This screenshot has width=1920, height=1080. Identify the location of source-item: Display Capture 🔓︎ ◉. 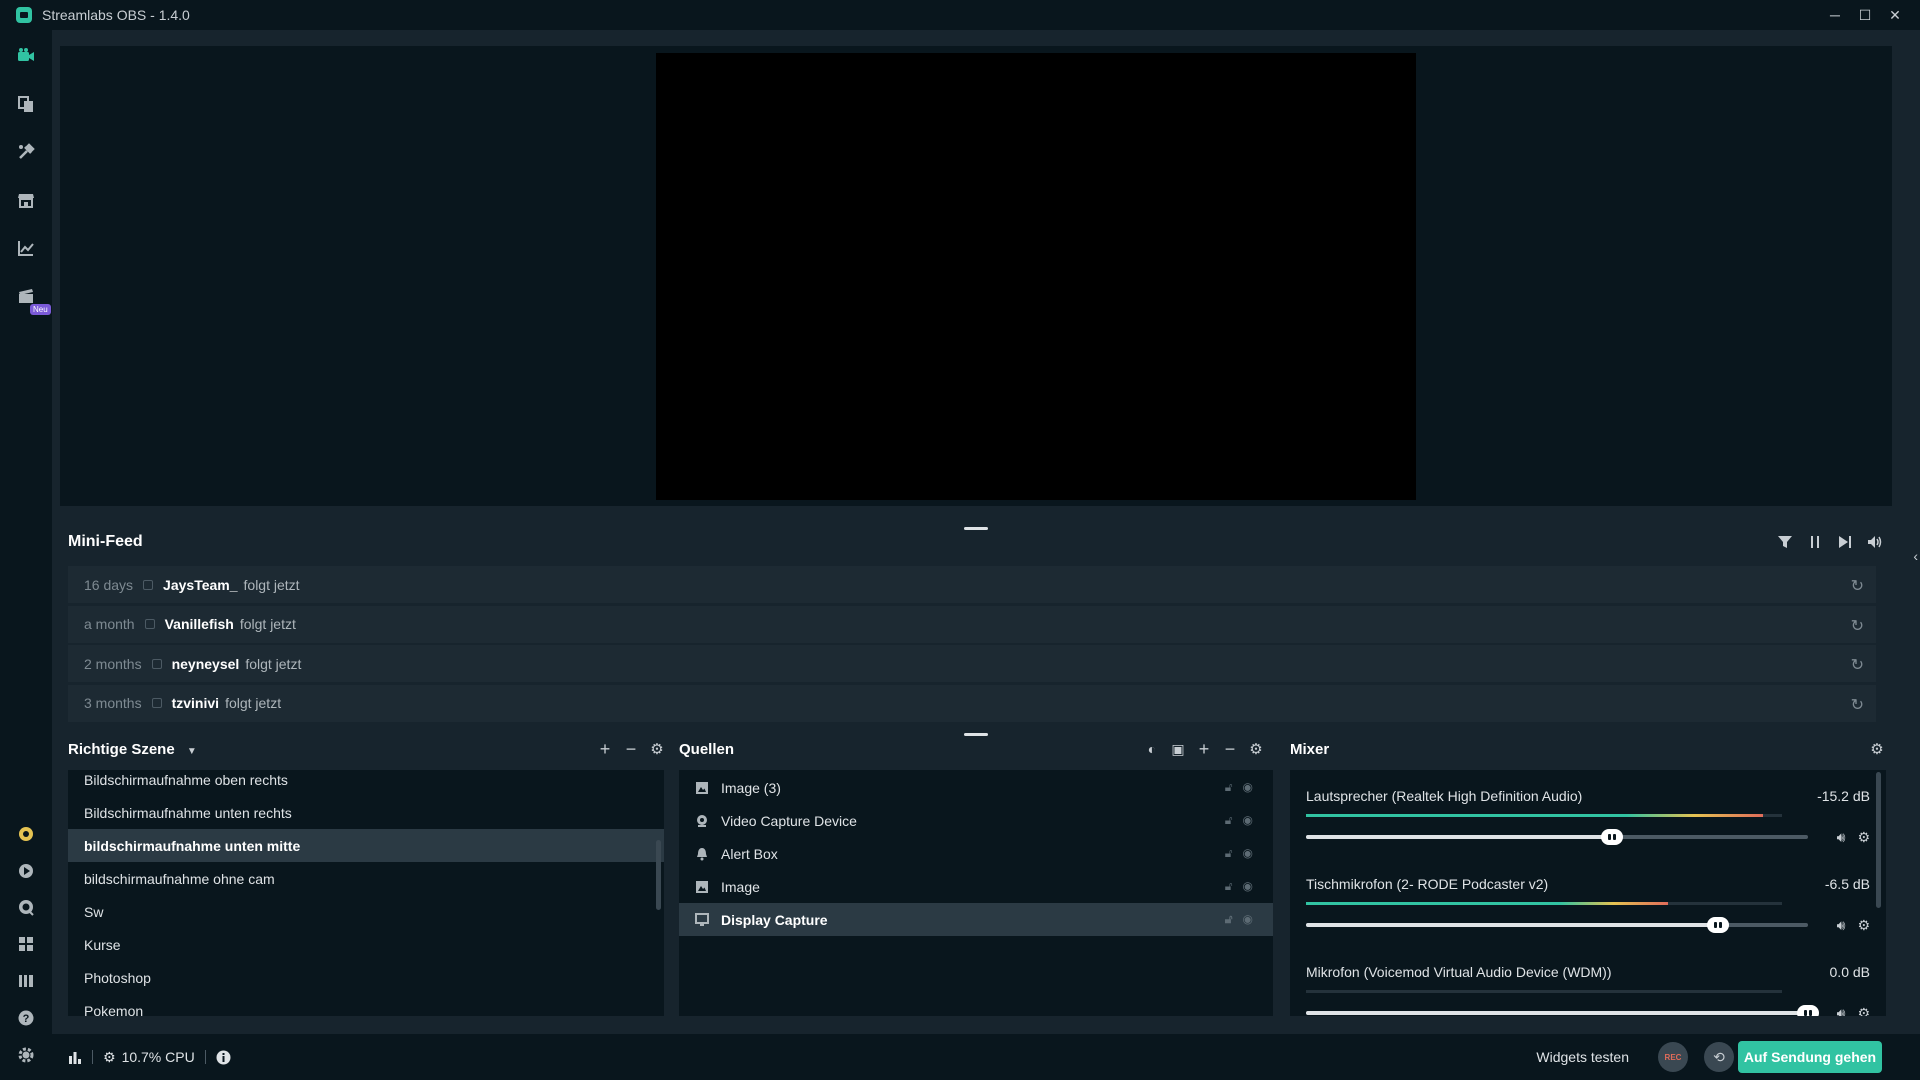
(976, 919).